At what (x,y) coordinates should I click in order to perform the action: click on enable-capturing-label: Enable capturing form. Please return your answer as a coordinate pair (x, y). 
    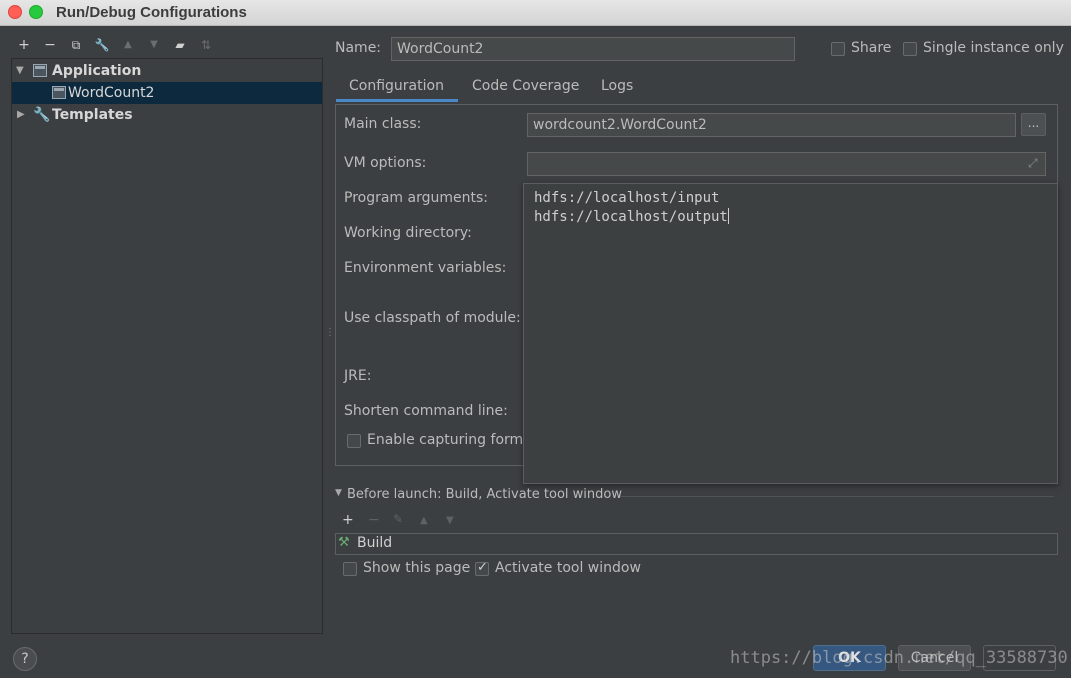
    Looking at the image, I should click on (445, 440).